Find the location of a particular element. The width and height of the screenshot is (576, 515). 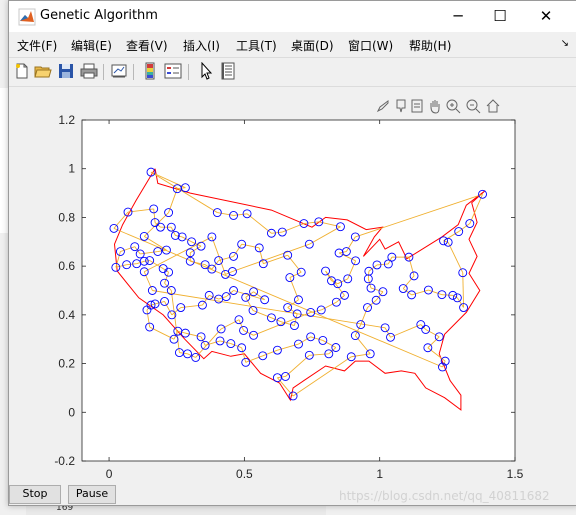

menu-edit: 编辑(E) is located at coordinates (91, 45).